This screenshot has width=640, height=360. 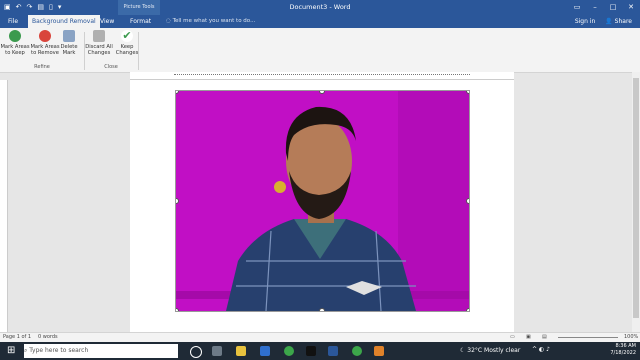 What do you see at coordinates (311, 351) in the screenshot?
I see `tiktok-icon` at bounding box center [311, 351].